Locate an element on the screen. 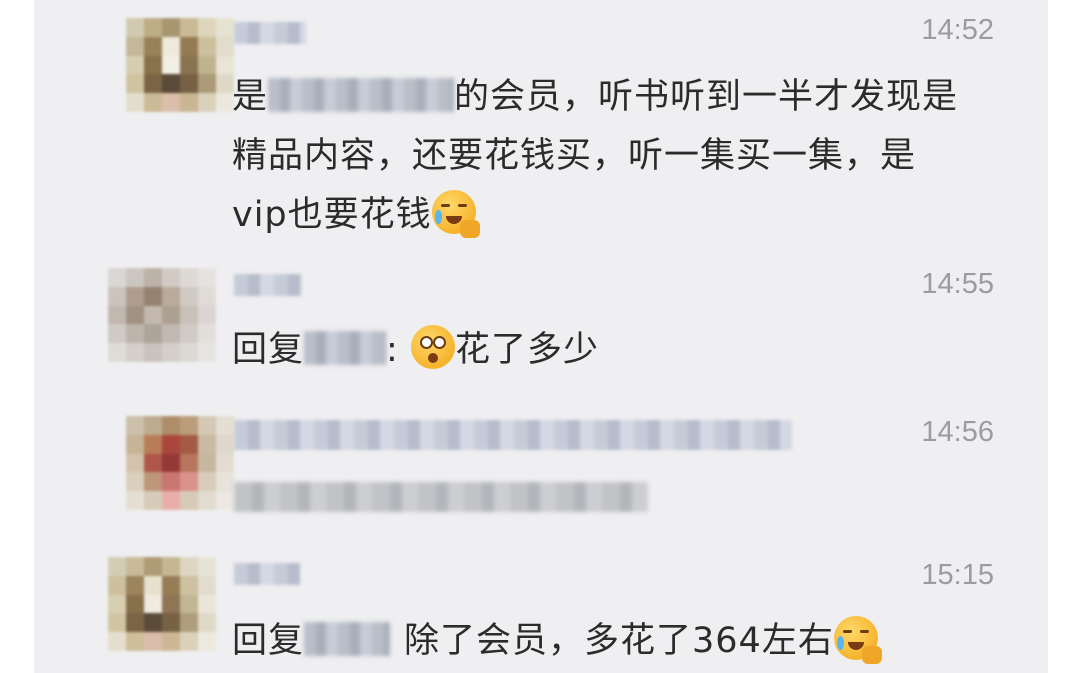  message-text-line2: 精品内容，还要花钱买，听一集买一集，是 is located at coordinates (574, 156).